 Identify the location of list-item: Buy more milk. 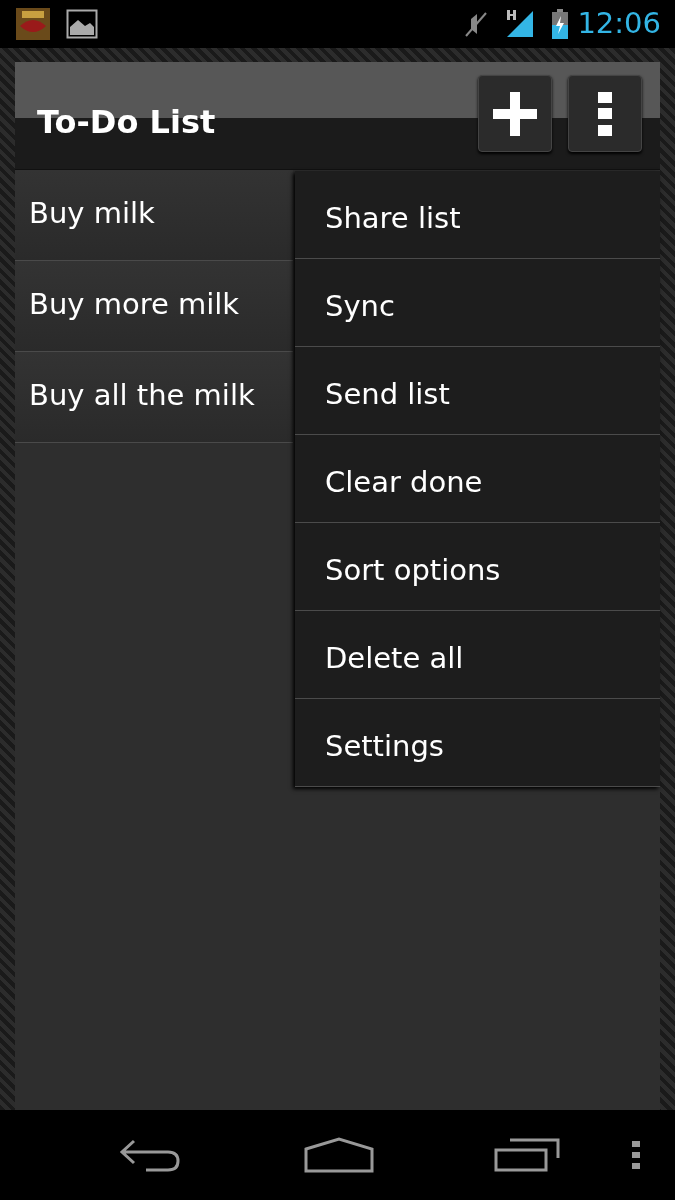
(154, 306).